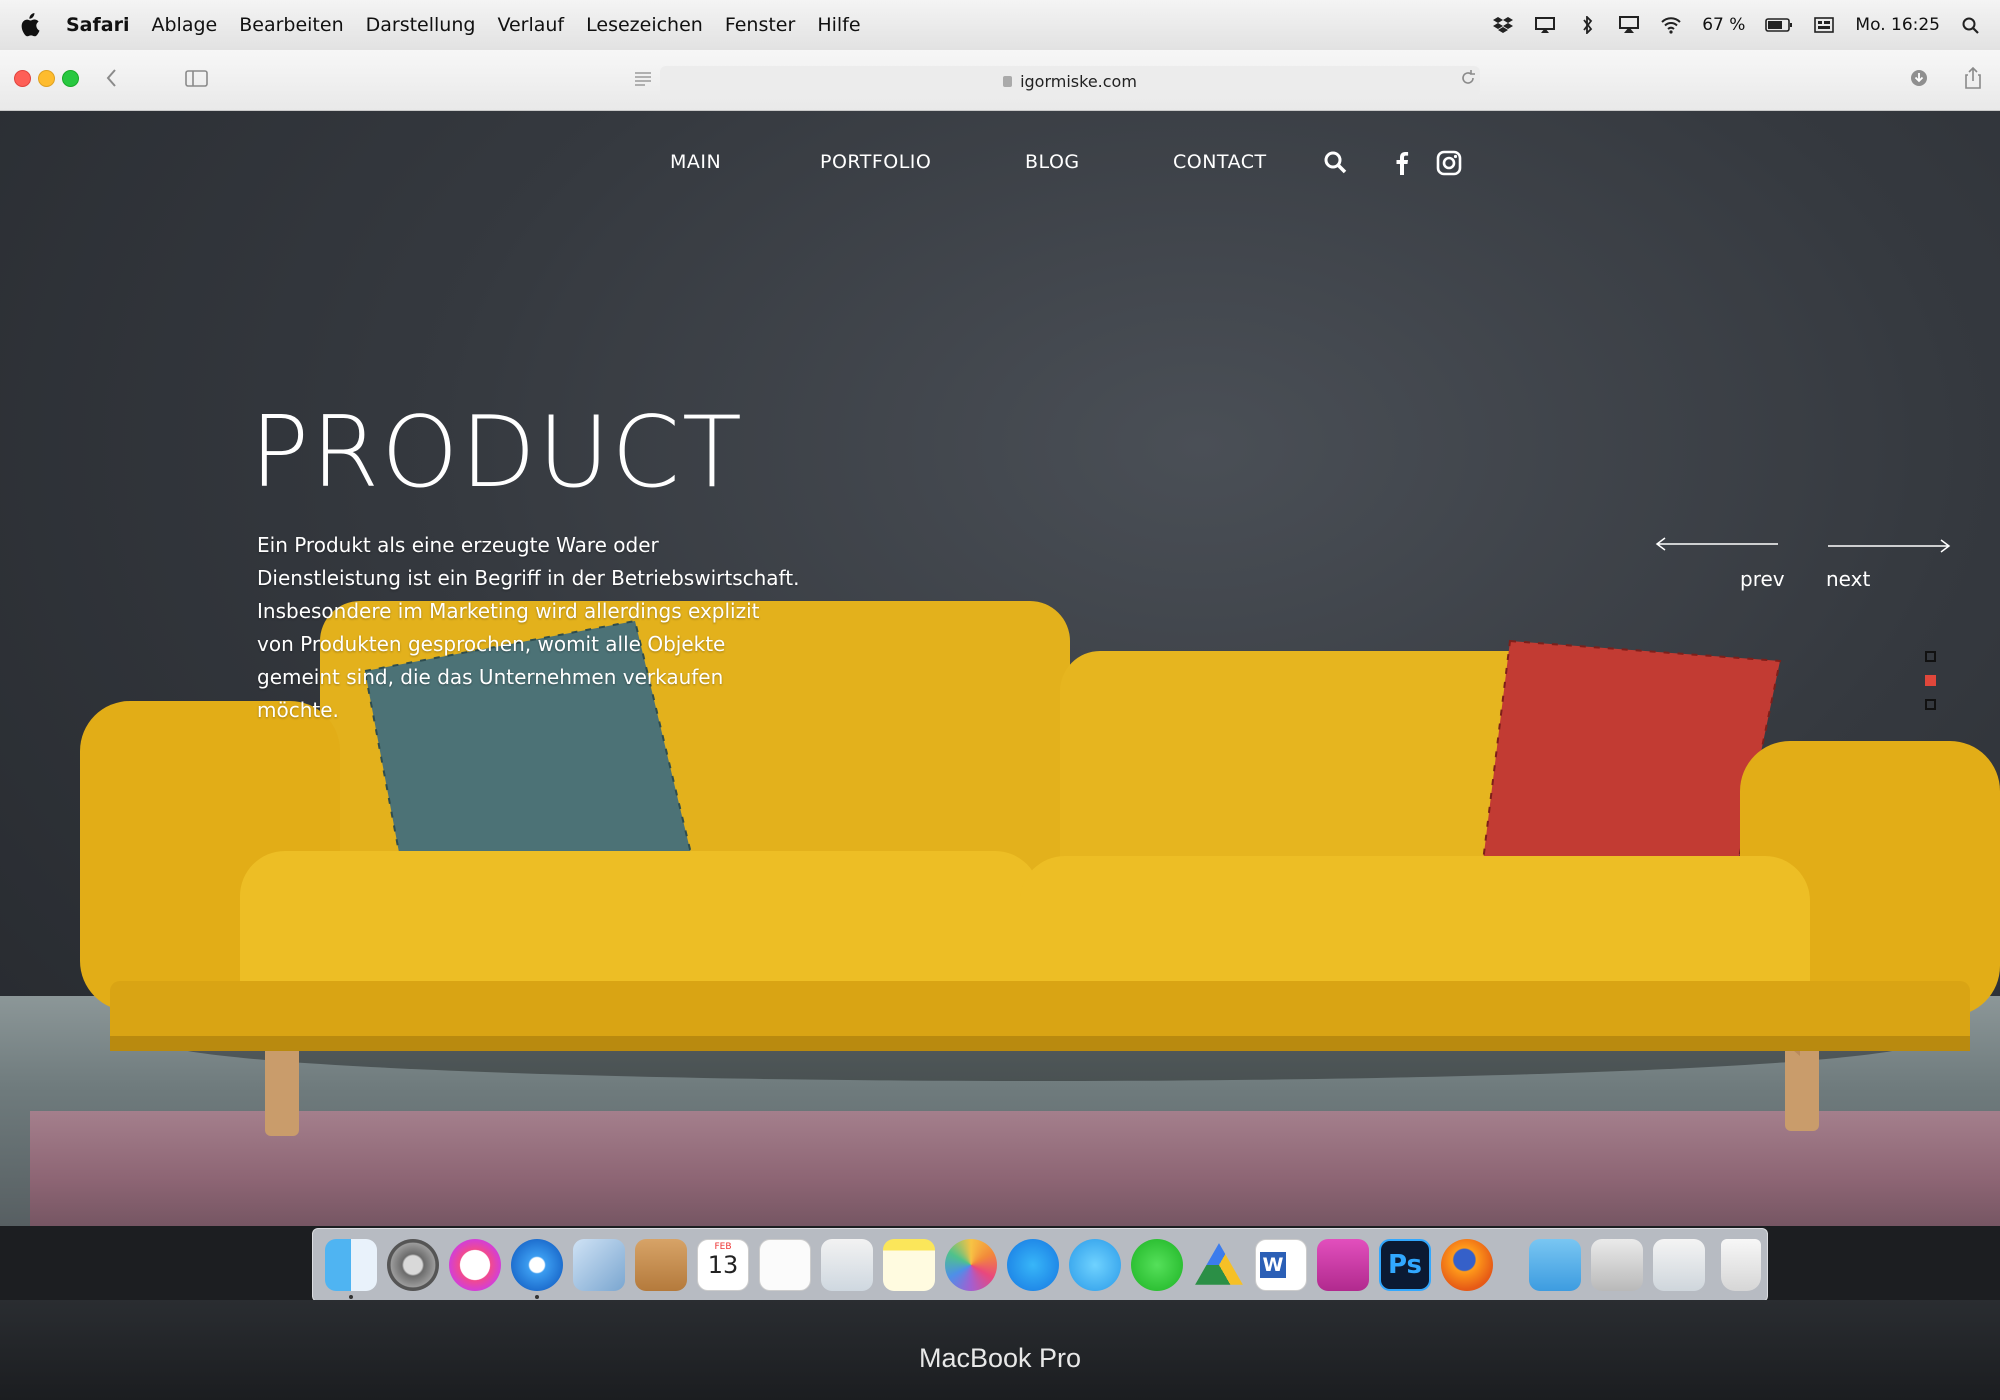  What do you see at coordinates (1741, 1265) in the screenshot?
I see `dock-trash-icon` at bounding box center [1741, 1265].